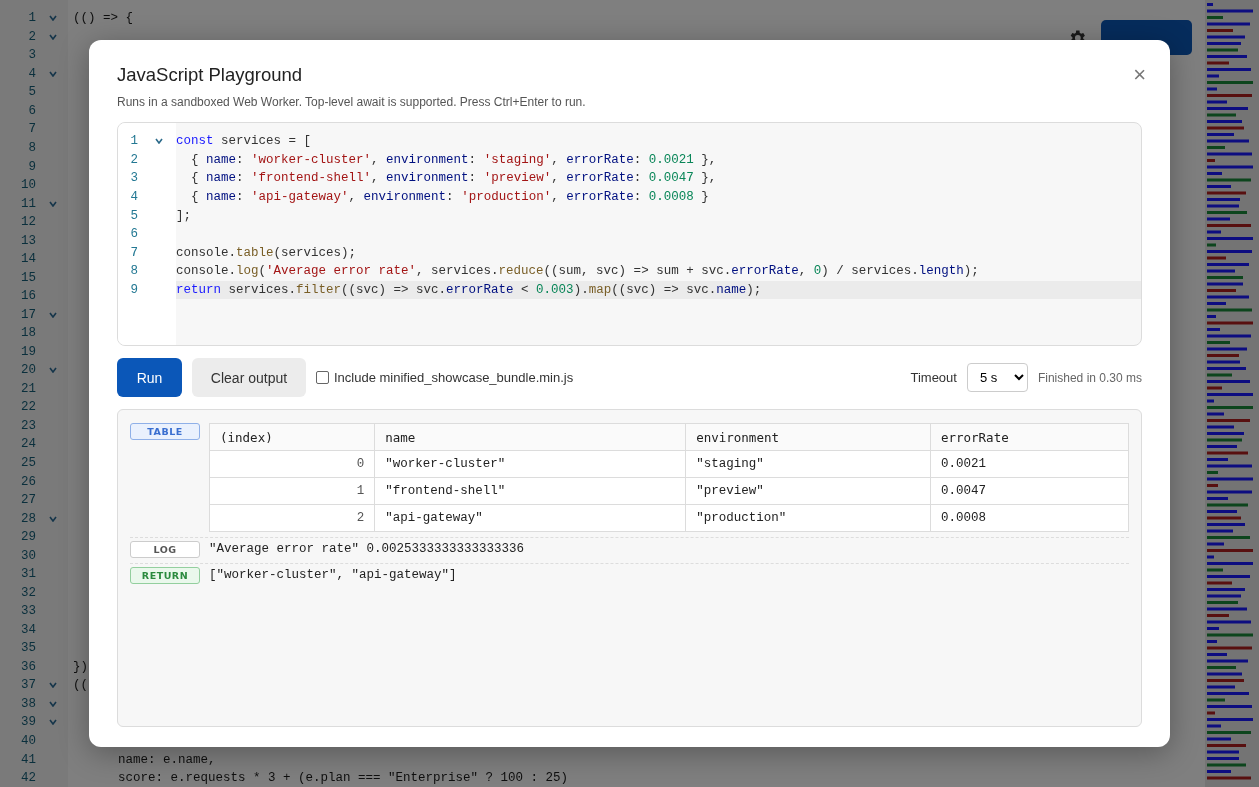  What do you see at coordinates (28, 778) in the screenshot?
I see `line-number: 42` at bounding box center [28, 778].